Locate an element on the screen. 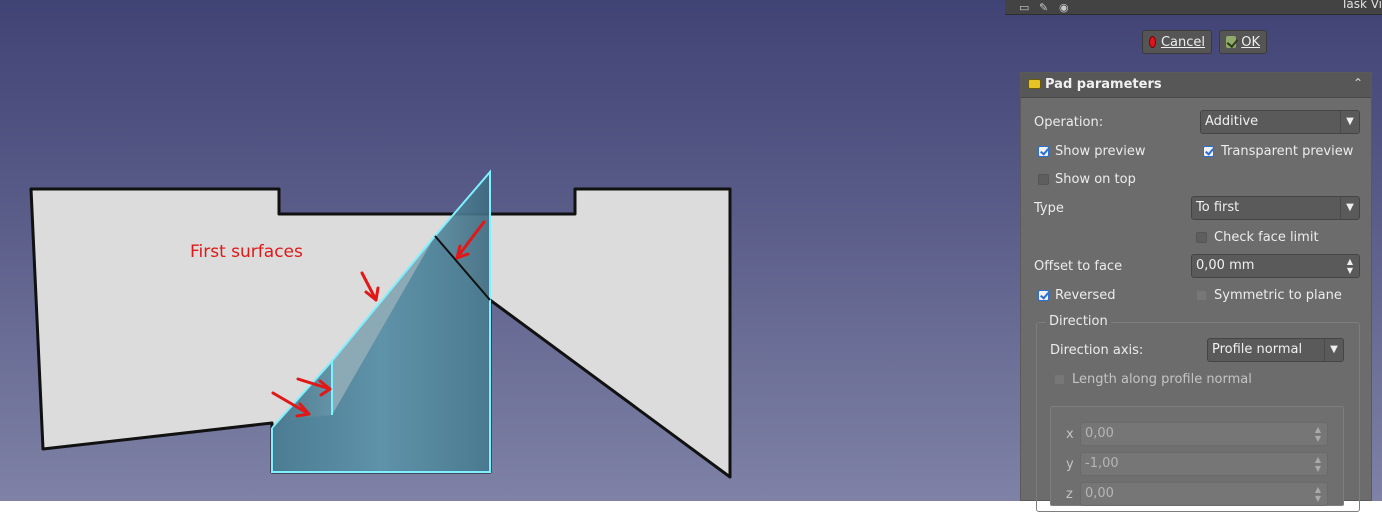 The height and width of the screenshot is (512, 1382). transparent-preview-label: Transparent preview is located at coordinates (1287, 151).